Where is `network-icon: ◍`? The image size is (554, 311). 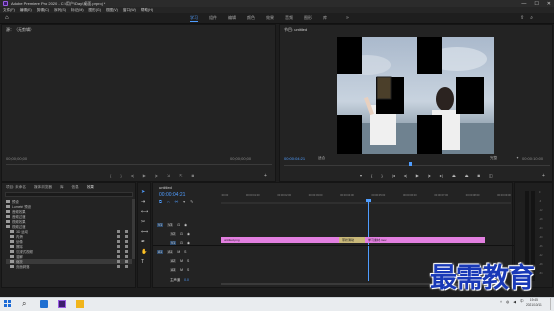 network-icon: ◍ is located at coordinates (507, 302).